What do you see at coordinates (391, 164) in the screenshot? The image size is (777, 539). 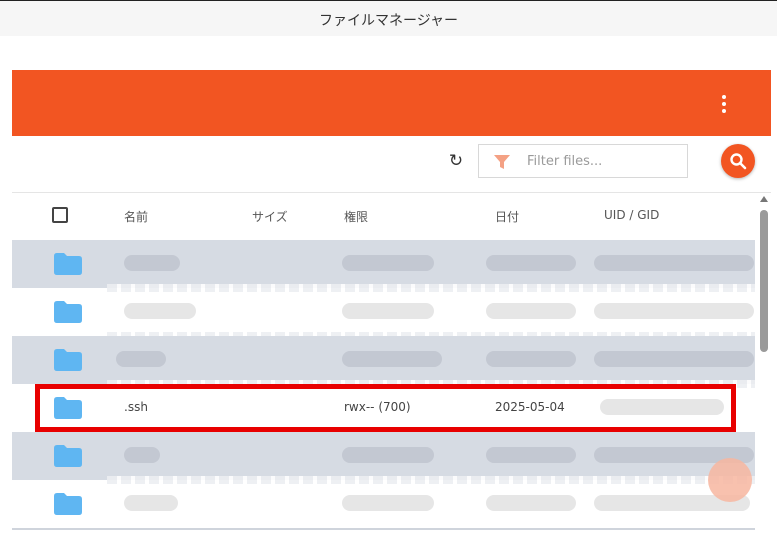 I see `file-toolbar: ↻` at bounding box center [391, 164].